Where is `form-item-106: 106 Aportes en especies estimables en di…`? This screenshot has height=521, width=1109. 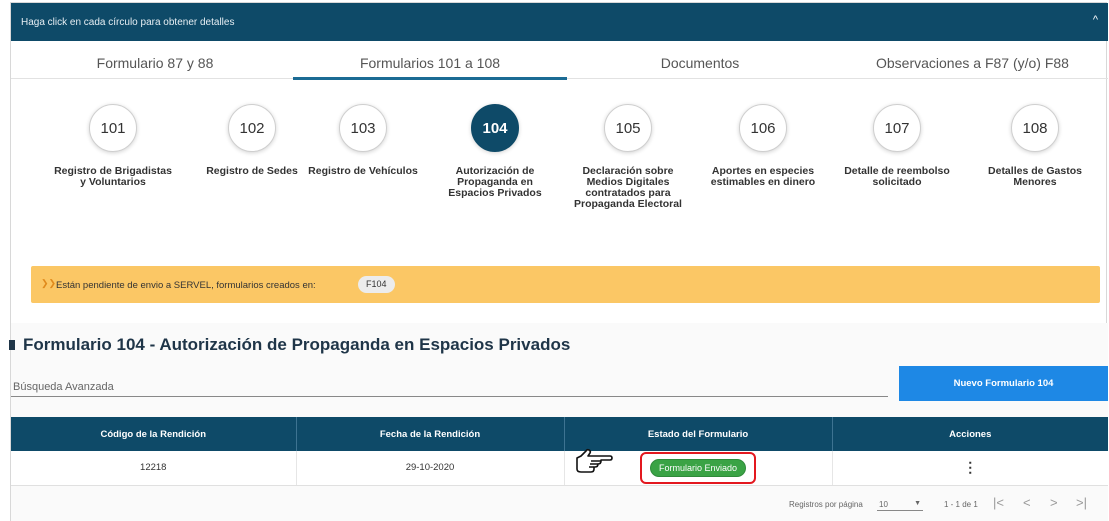 form-item-106: 106 Aportes en especies estimables en di… is located at coordinates (763, 133).